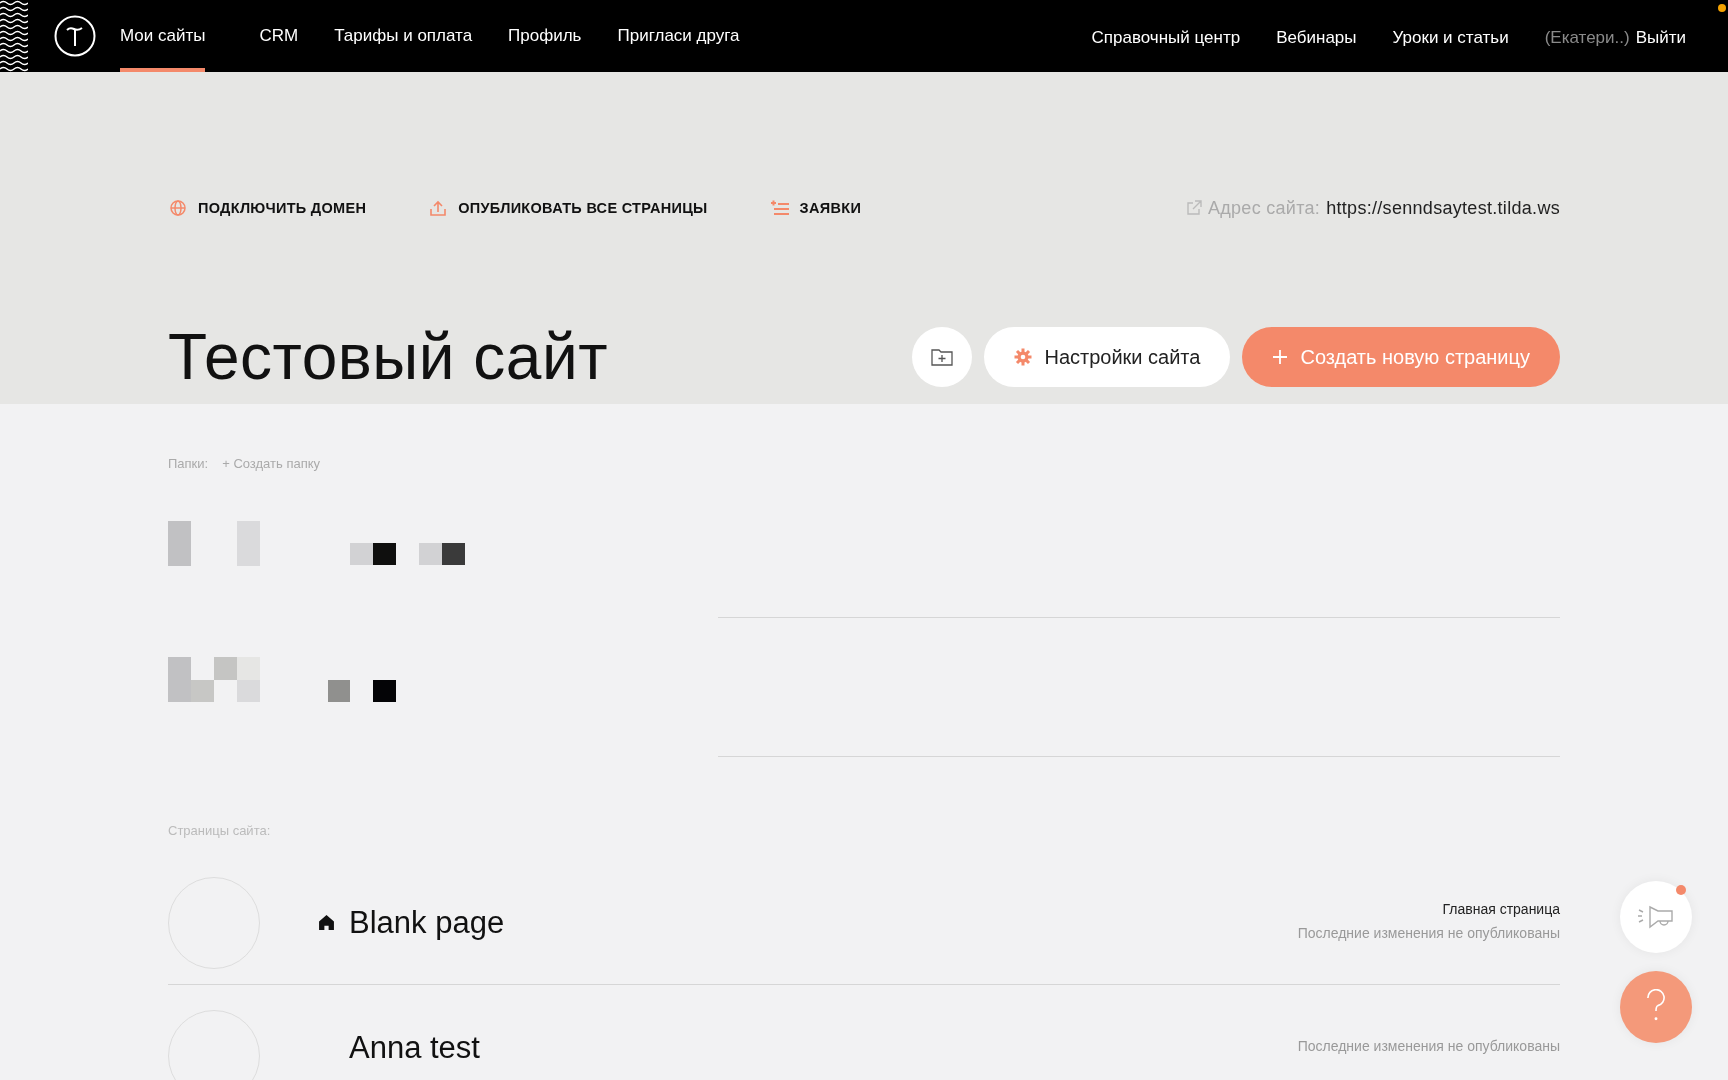  What do you see at coordinates (414, 1048) in the screenshot?
I see `page-title-link: Anna test` at bounding box center [414, 1048].